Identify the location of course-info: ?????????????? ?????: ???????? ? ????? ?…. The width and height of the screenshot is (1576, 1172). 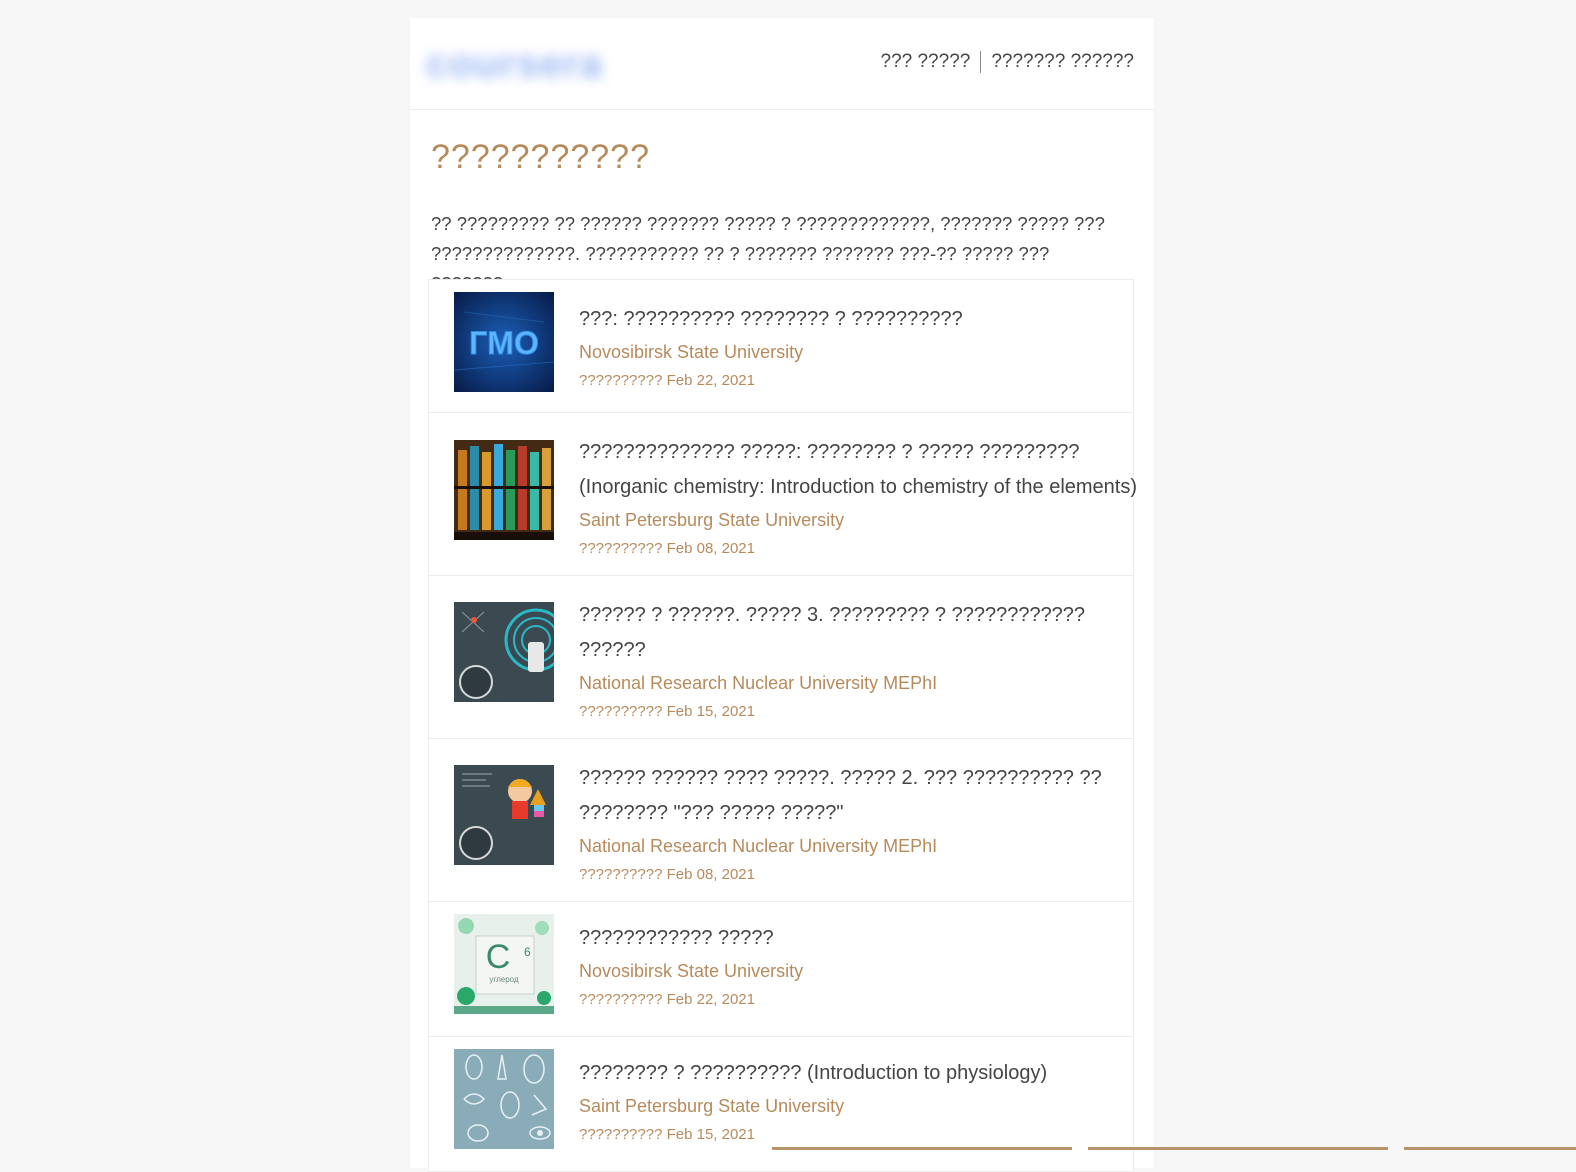
(859, 499).